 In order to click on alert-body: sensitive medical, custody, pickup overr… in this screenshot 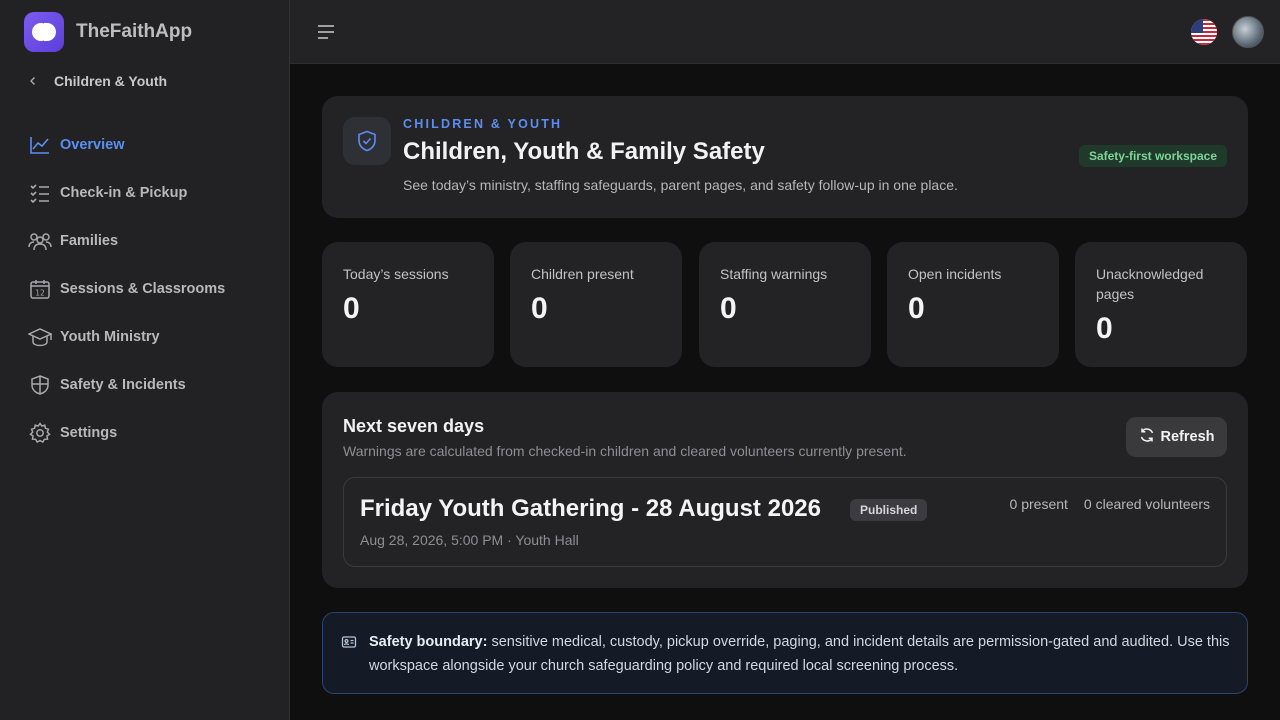, I will do `click(799, 654)`.